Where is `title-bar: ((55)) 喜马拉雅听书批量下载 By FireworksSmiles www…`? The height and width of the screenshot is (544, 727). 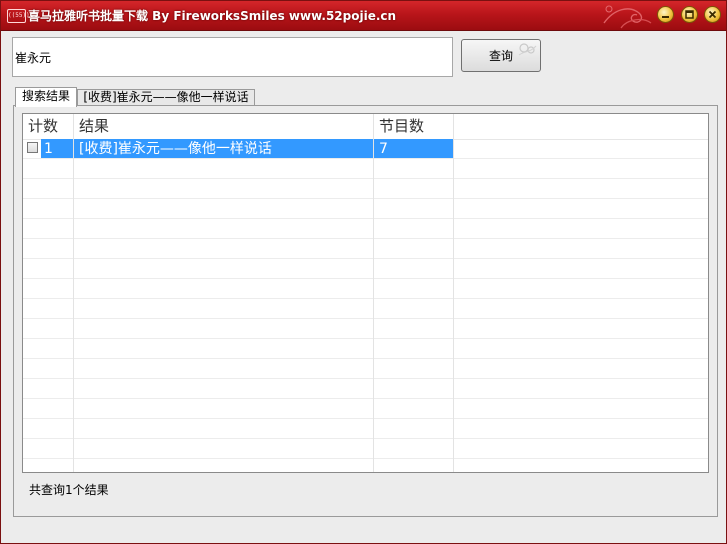 title-bar: ((55)) 喜马拉雅听书批量下载 By FireworksSmiles www… is located at coordinates (363, 16).